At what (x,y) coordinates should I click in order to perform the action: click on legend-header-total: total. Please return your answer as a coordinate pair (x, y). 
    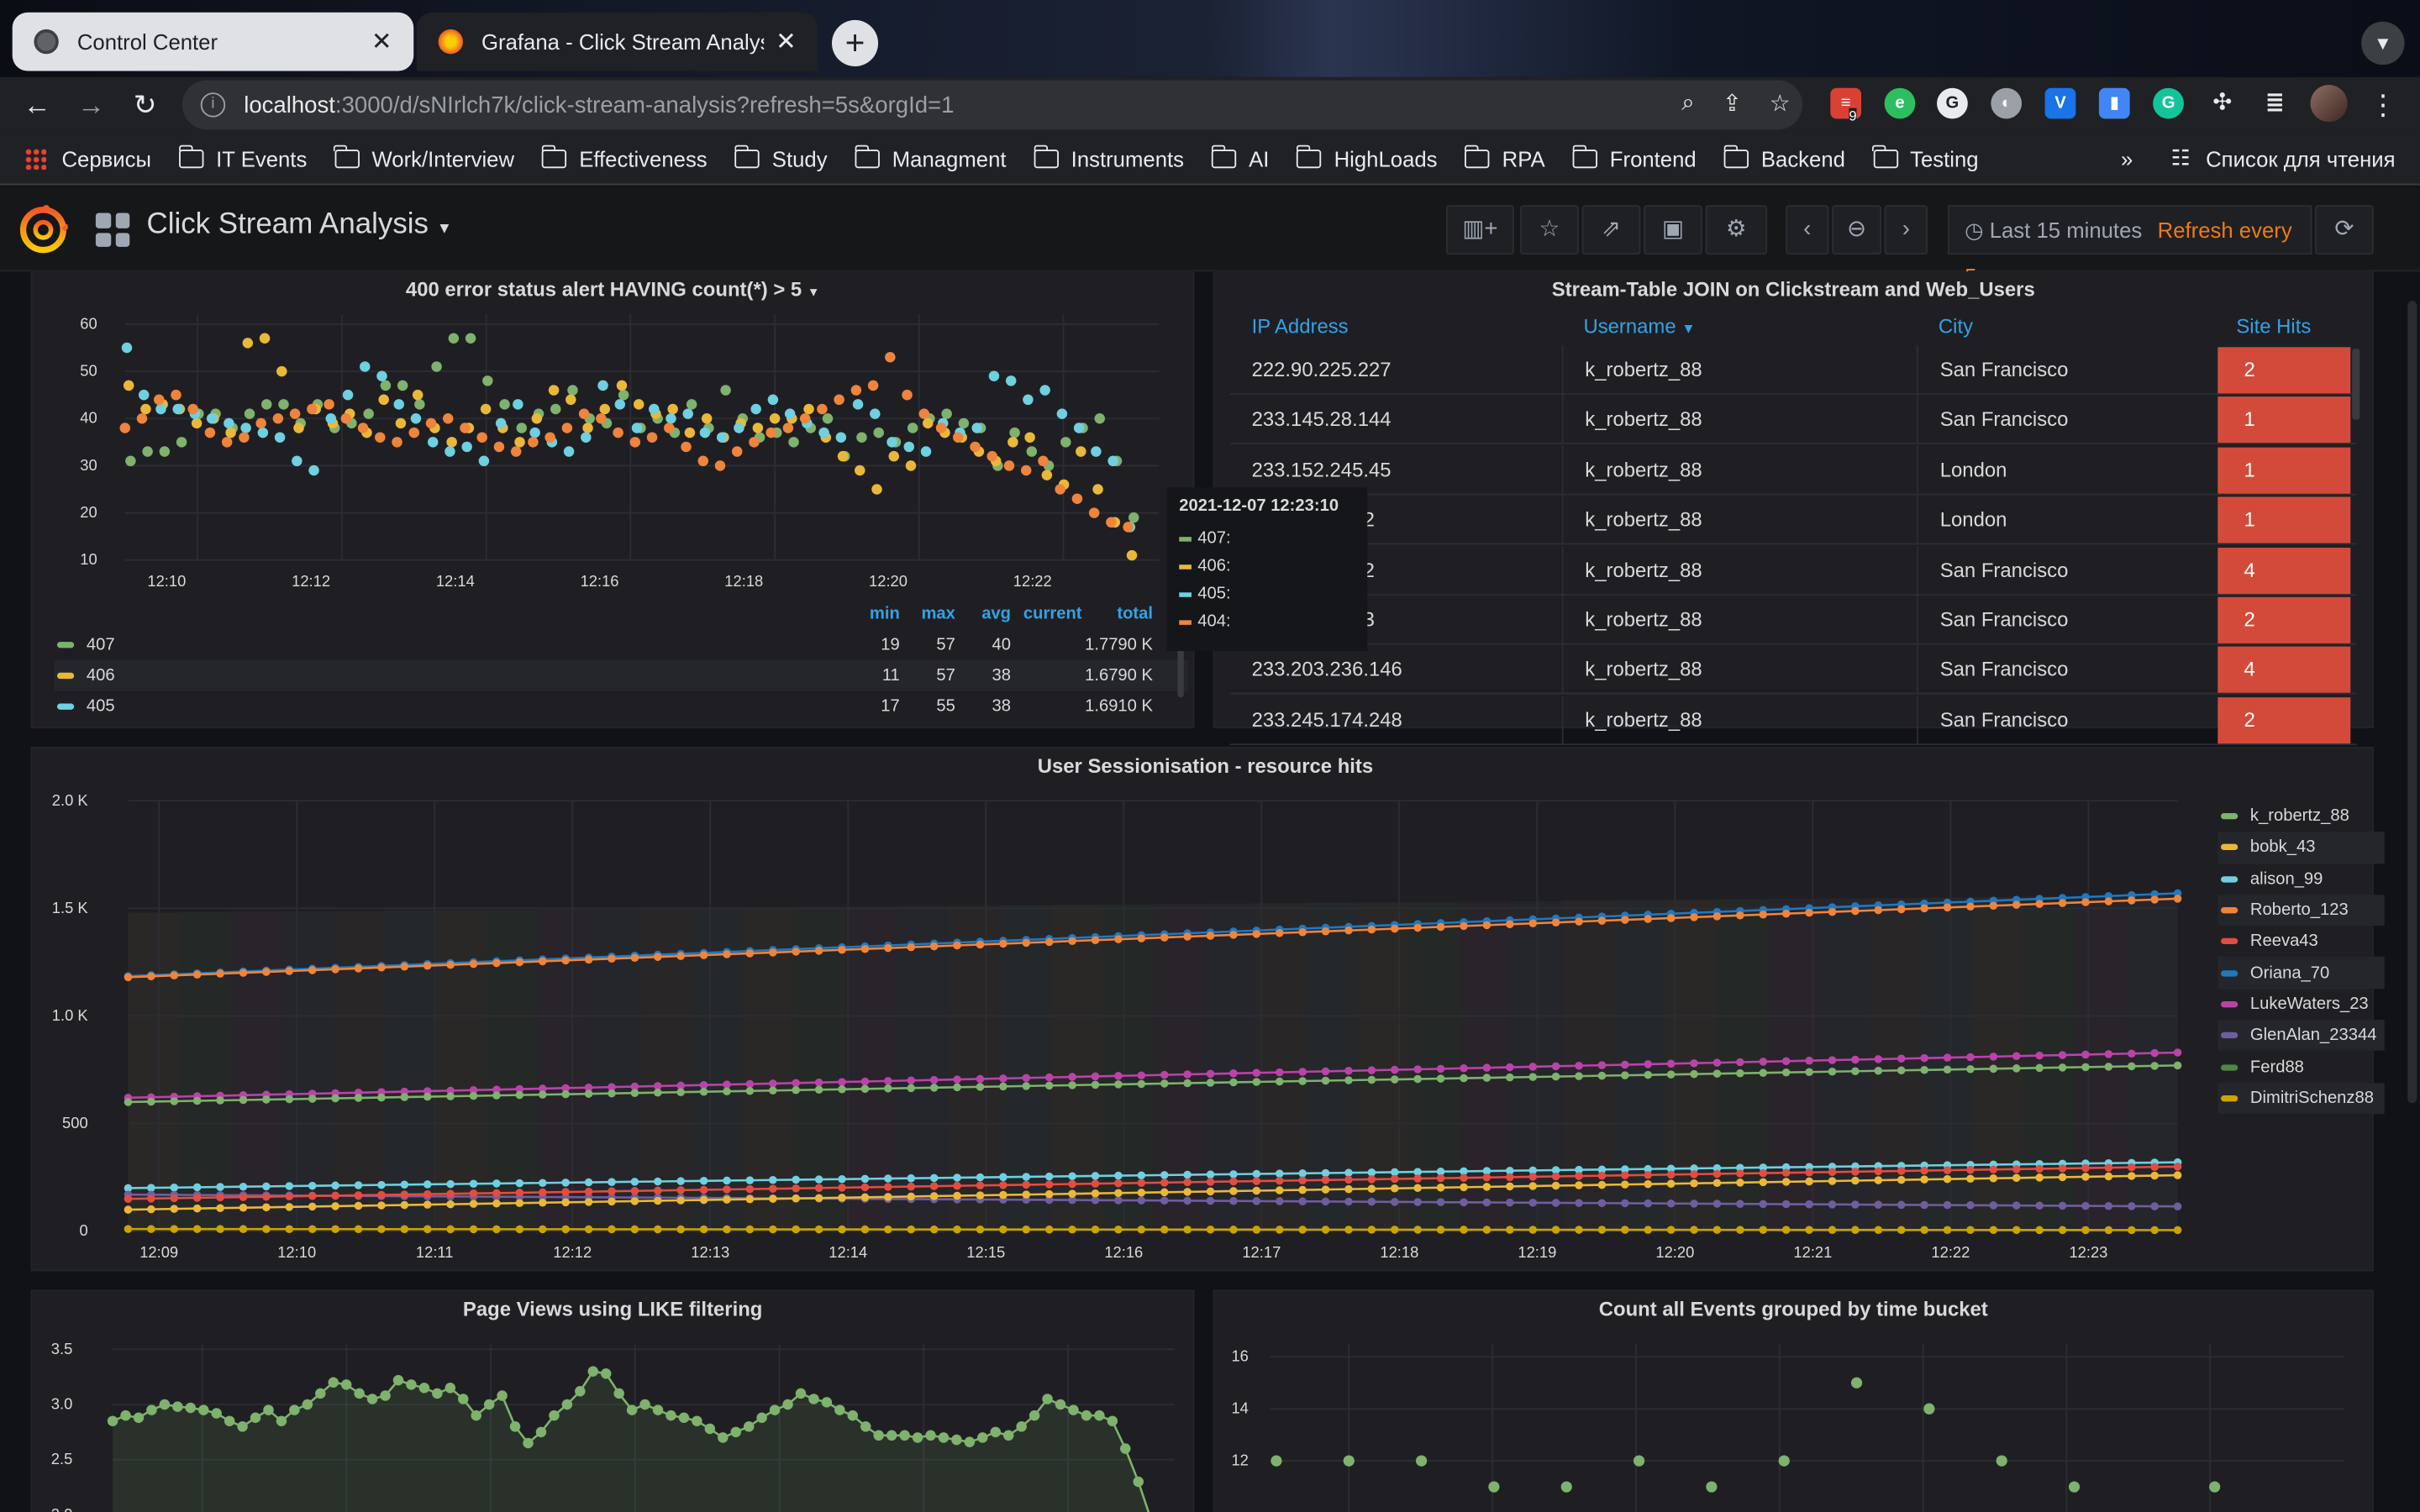
    Looking at the image, I should click on (1117, 614).